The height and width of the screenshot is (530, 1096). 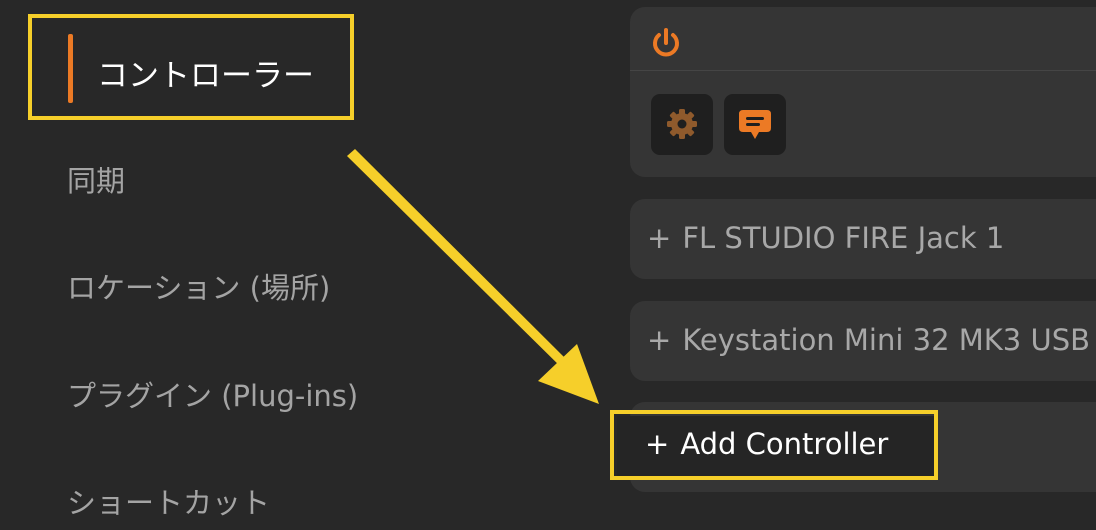 What do you see at coordinates (168, 501) in the screenshot?
I see `sidebar-item-shortcuts: ショートカット` at bounding box center [168, 501].